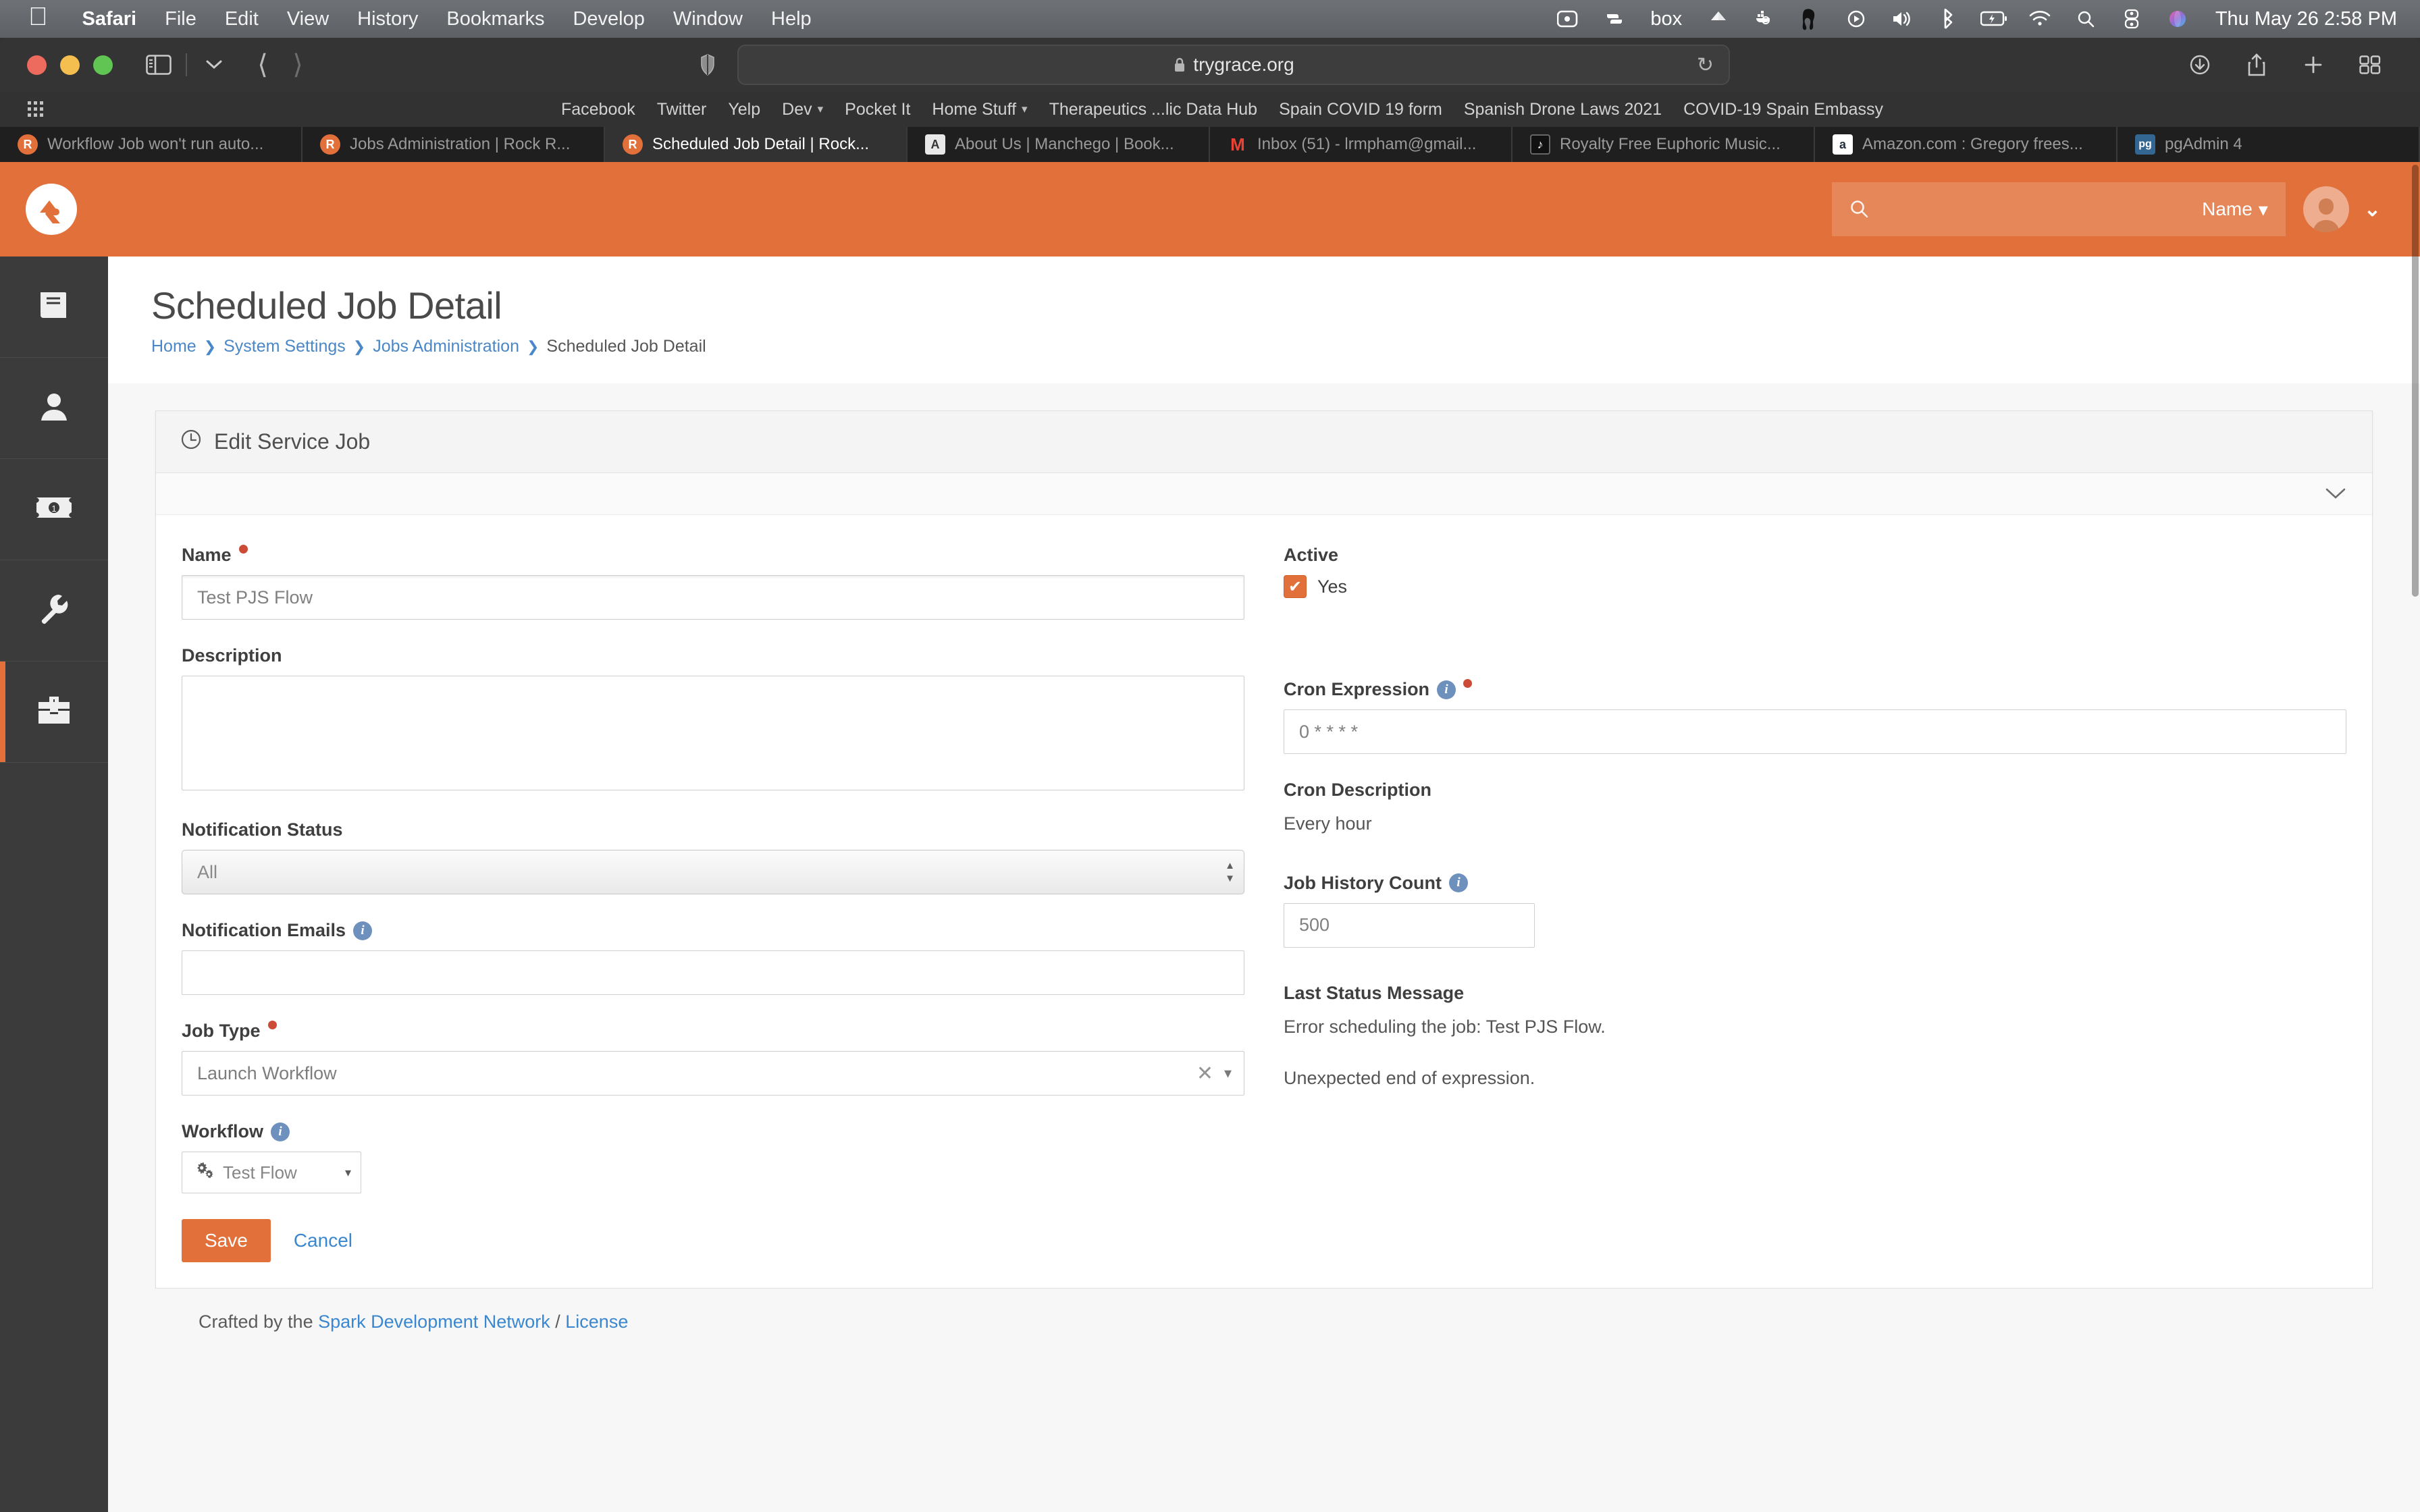  I want to click on cron-expression-input, so click(1815, 731).